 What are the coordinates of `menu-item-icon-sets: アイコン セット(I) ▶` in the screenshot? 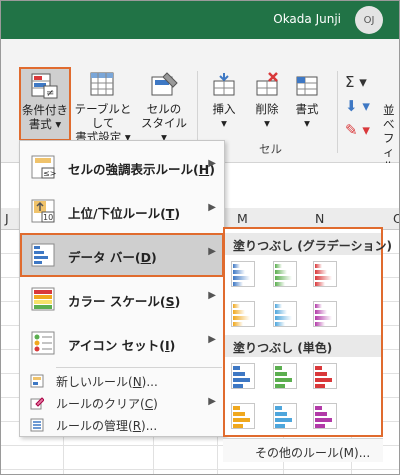 It's located at (122, 343).